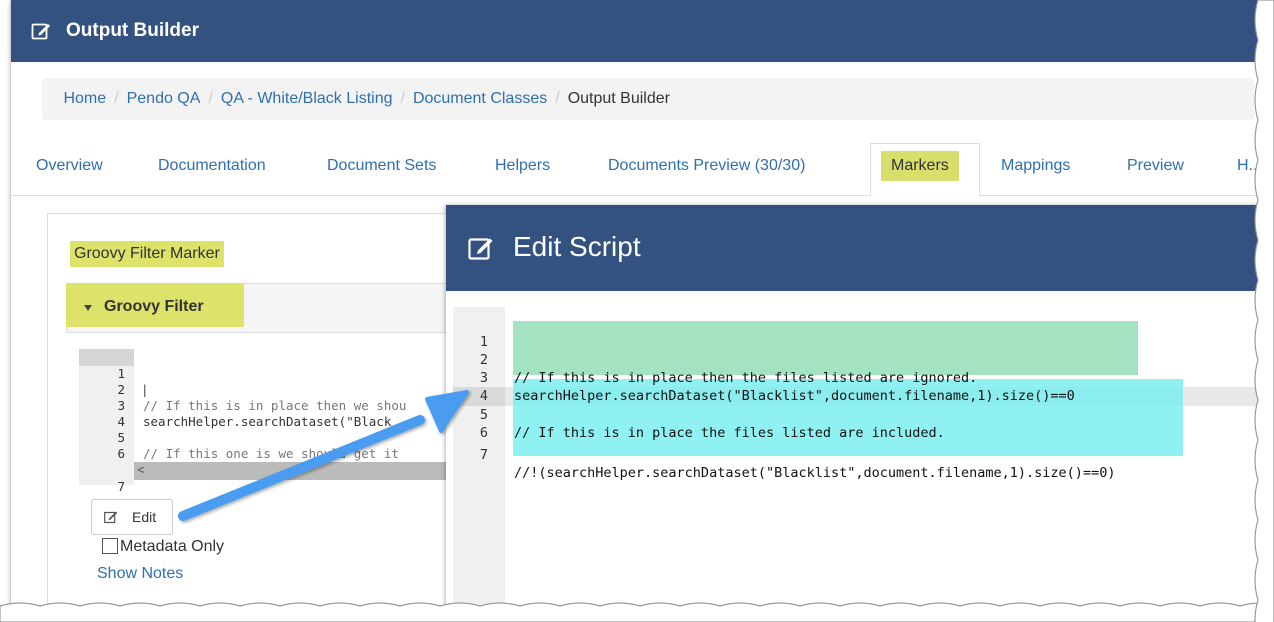  What do you see at coordinates (88, 308) in the screenshot?
I see `caret-down-icon` at bounding box center [88, 308].